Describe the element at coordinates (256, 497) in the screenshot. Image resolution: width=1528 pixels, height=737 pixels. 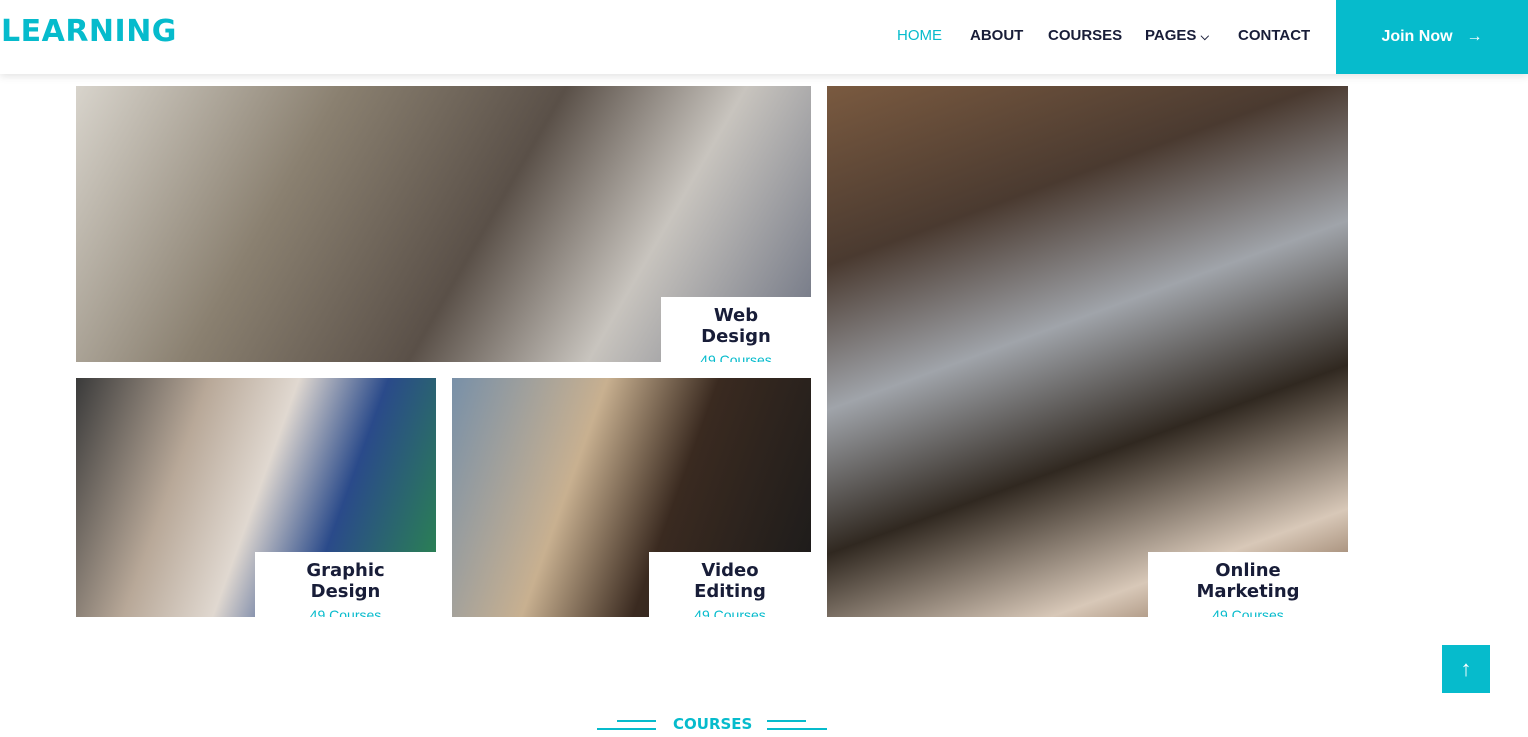
I see `category-graphic-design: Graphic Design 49 Courses` at that location.